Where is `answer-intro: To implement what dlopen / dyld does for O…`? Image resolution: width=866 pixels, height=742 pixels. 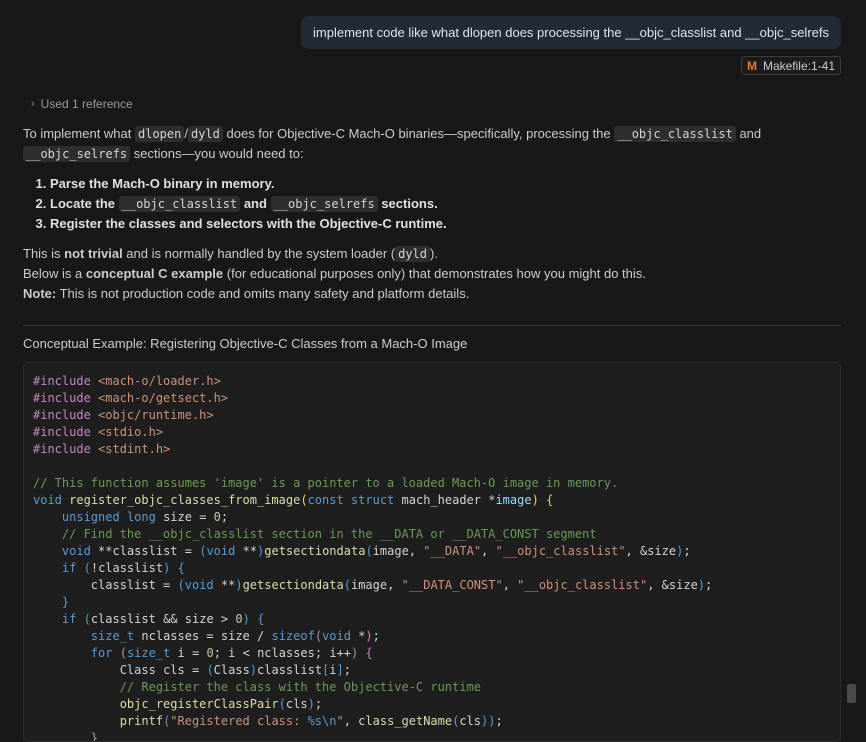
answer-intro: To implement what dlopen / dyld does for O… is located at coordinates (392, 144).